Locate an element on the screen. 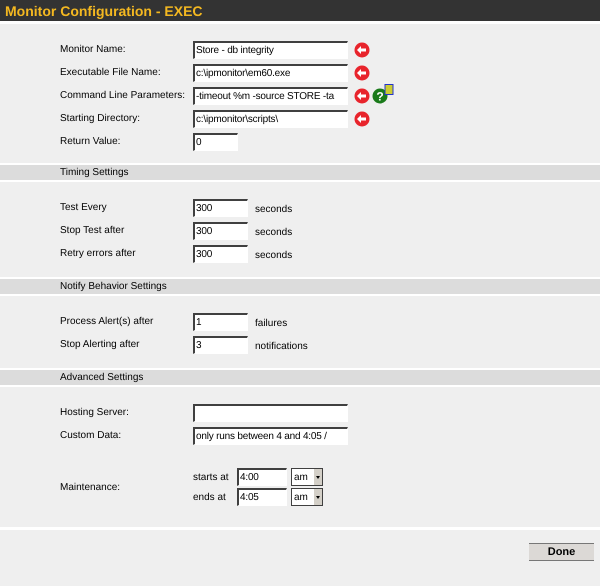 This screenshot has height=586, width=600. field-label: Retry errors after is located at coordinates (98, 253).